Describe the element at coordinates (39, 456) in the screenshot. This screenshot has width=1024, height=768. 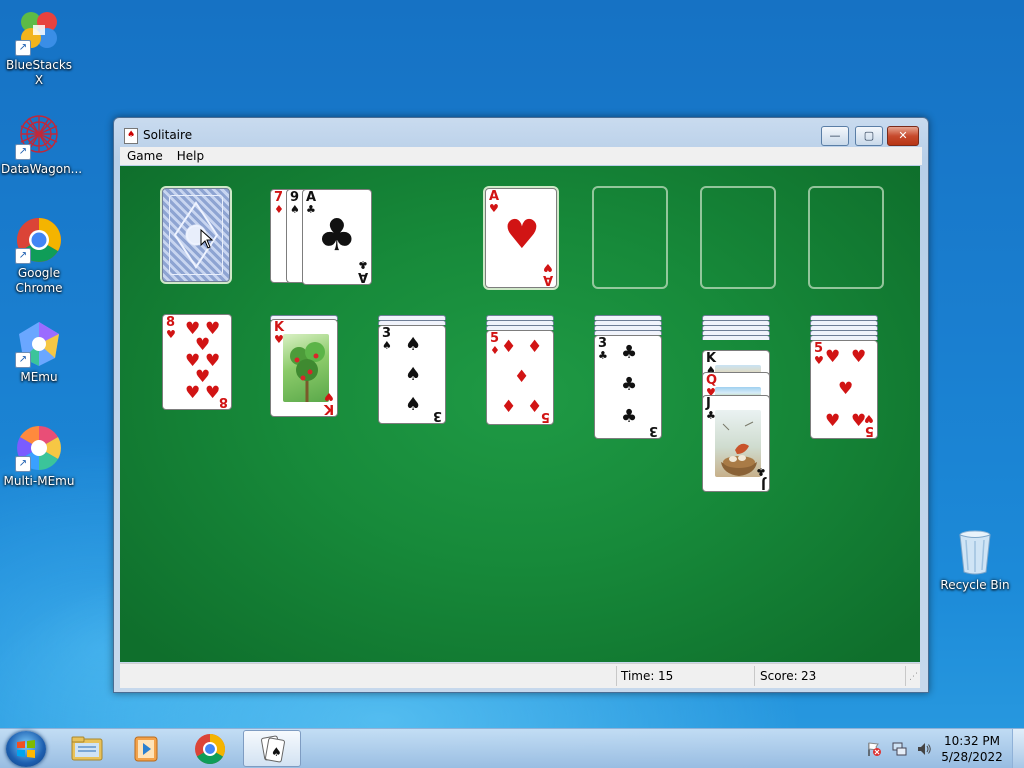
I see `desktop-icon-multi-memu: ↗ Multi-MEmu` at that location.